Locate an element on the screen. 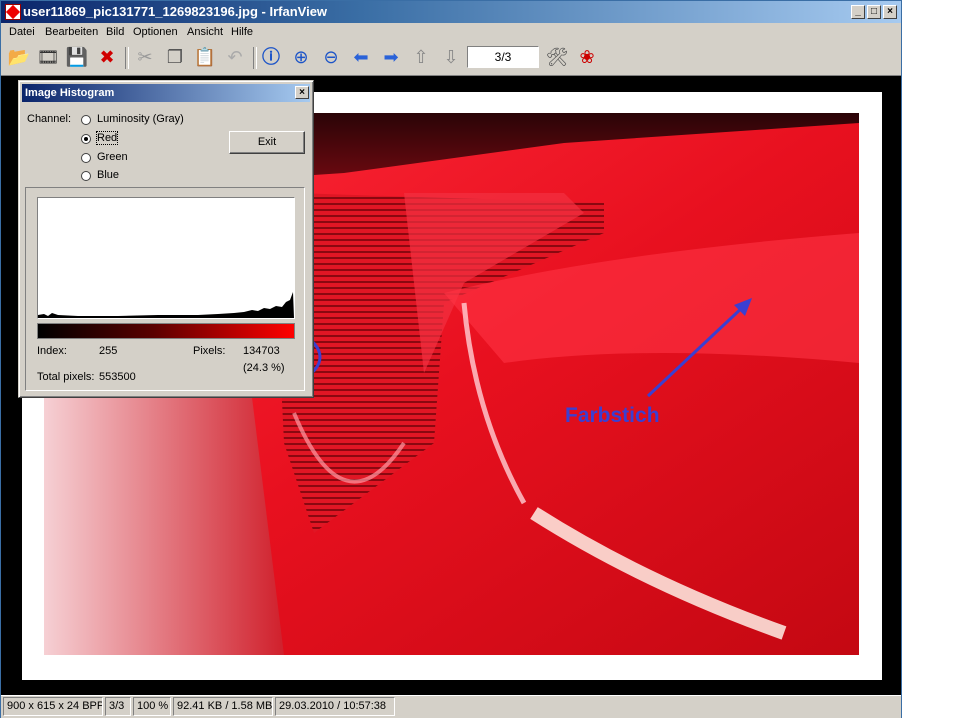 This screenshot has height=720, width=960. total-pixels-label: Total pixels: is located at coordinates (66, 377).